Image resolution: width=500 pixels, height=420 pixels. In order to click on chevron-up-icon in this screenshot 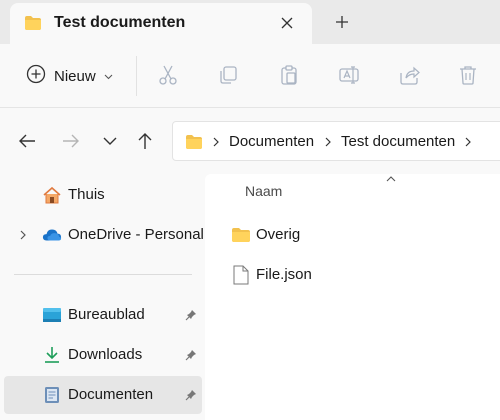, I will do `click(391, 179)`.